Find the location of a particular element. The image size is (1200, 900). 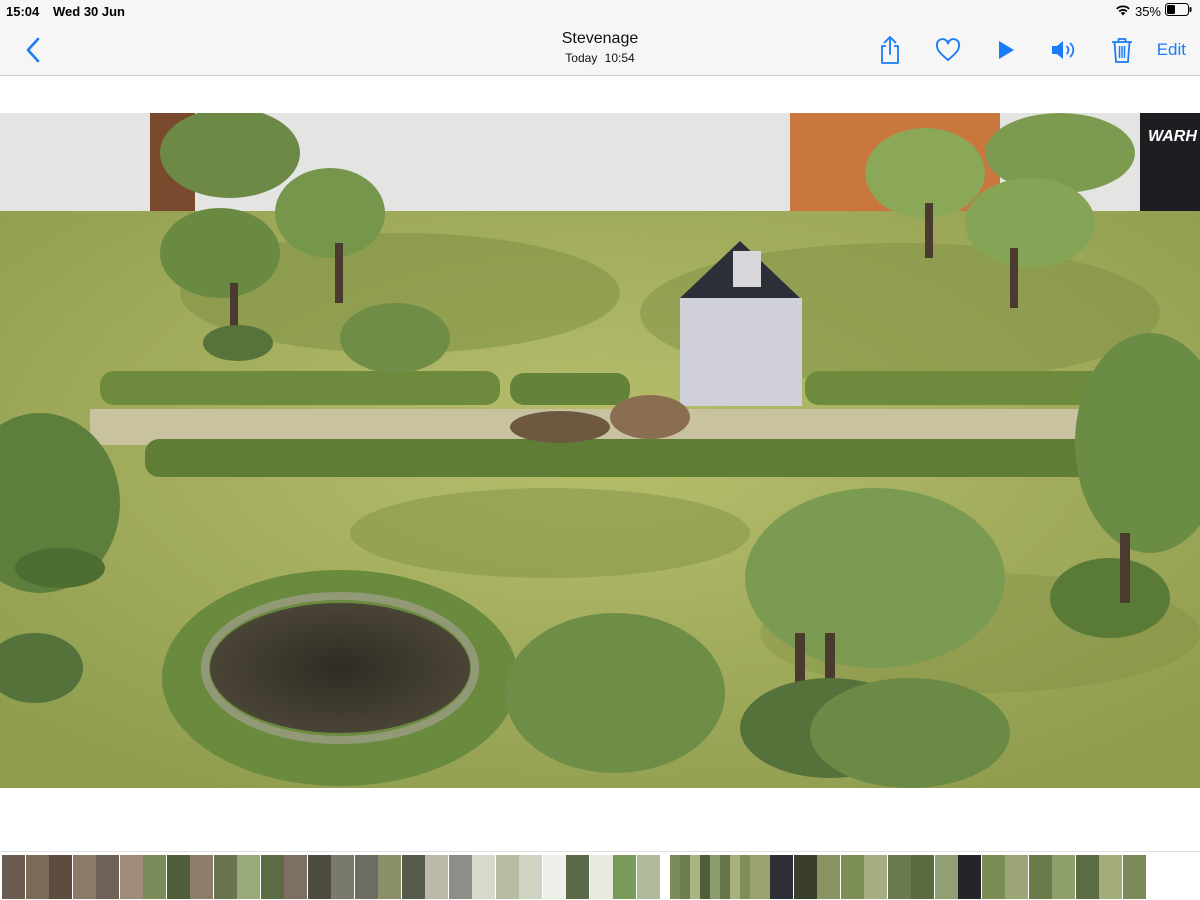

play-icon is located at coordinates (1006, 50).